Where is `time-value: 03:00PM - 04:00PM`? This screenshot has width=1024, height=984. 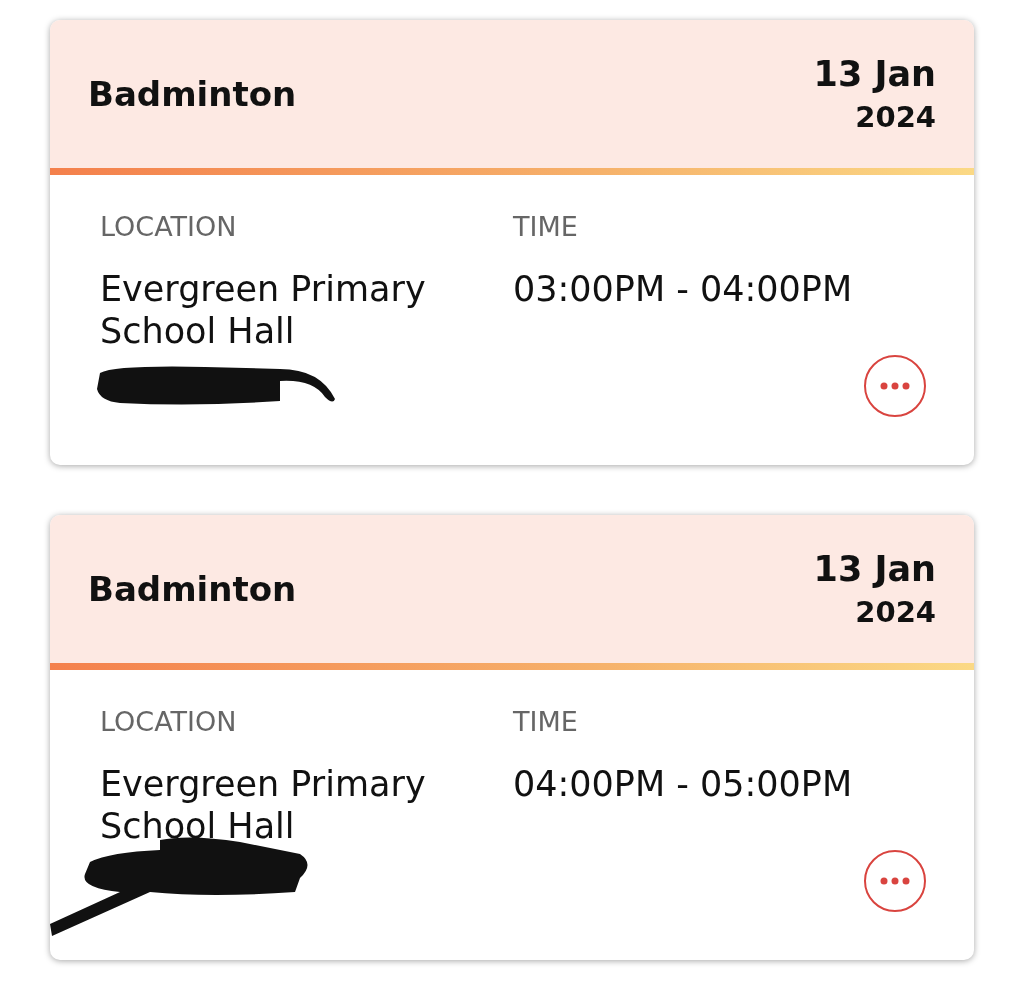 time-value: 03:00PM - 04:00PM is located at coordinates (683, 289).